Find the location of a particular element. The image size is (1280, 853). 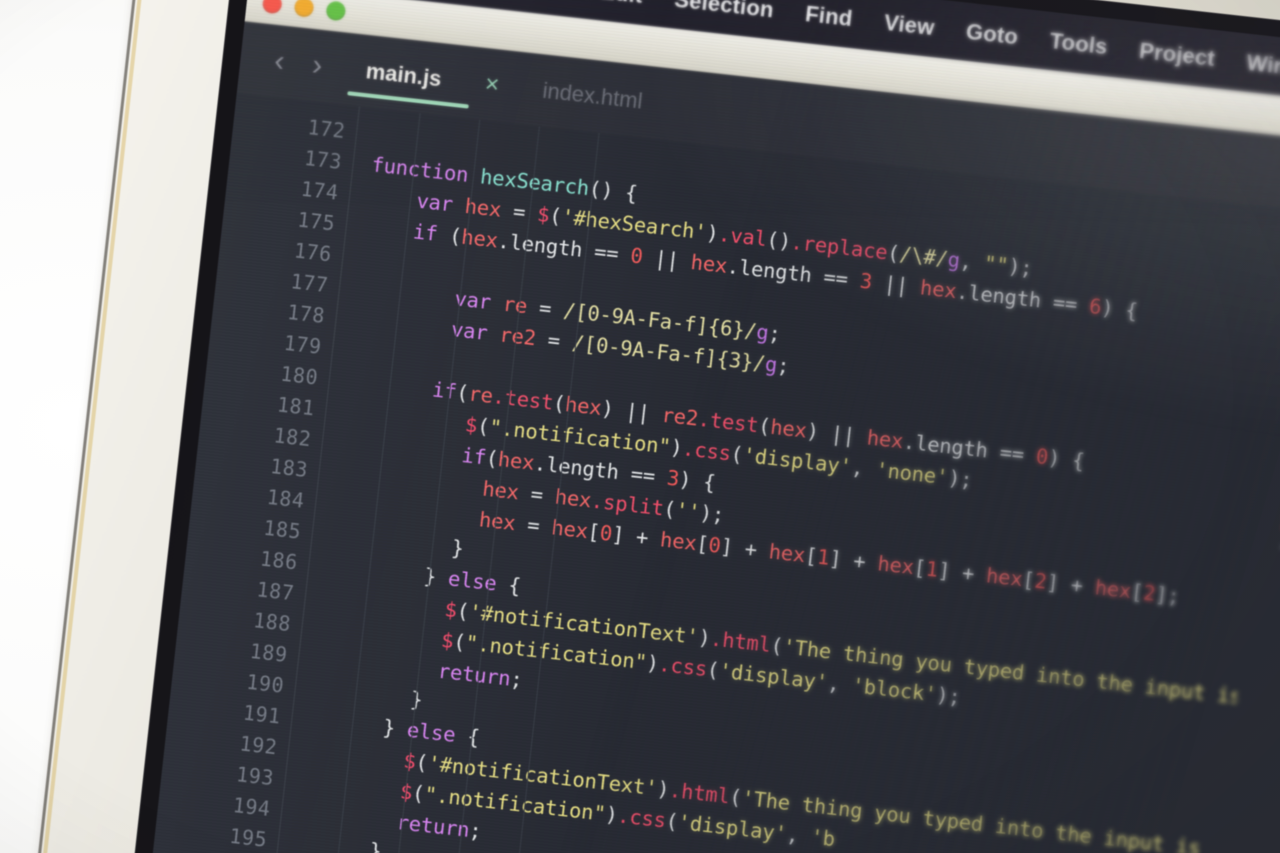

code-token: 'b is located at coordinates (823, 838).